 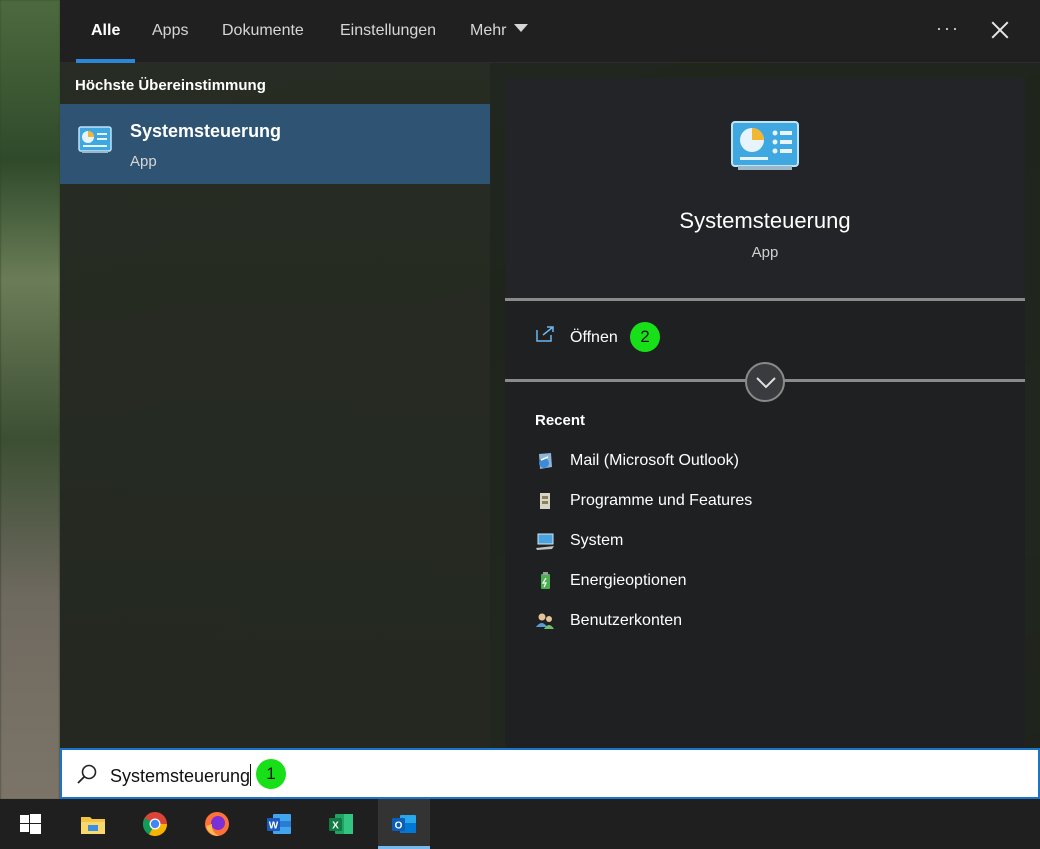 What do you see at coordinates (765, 188) in the screenshot?
I see `preview-header: Systemsteuerung App` at bounding box center [765, 188].